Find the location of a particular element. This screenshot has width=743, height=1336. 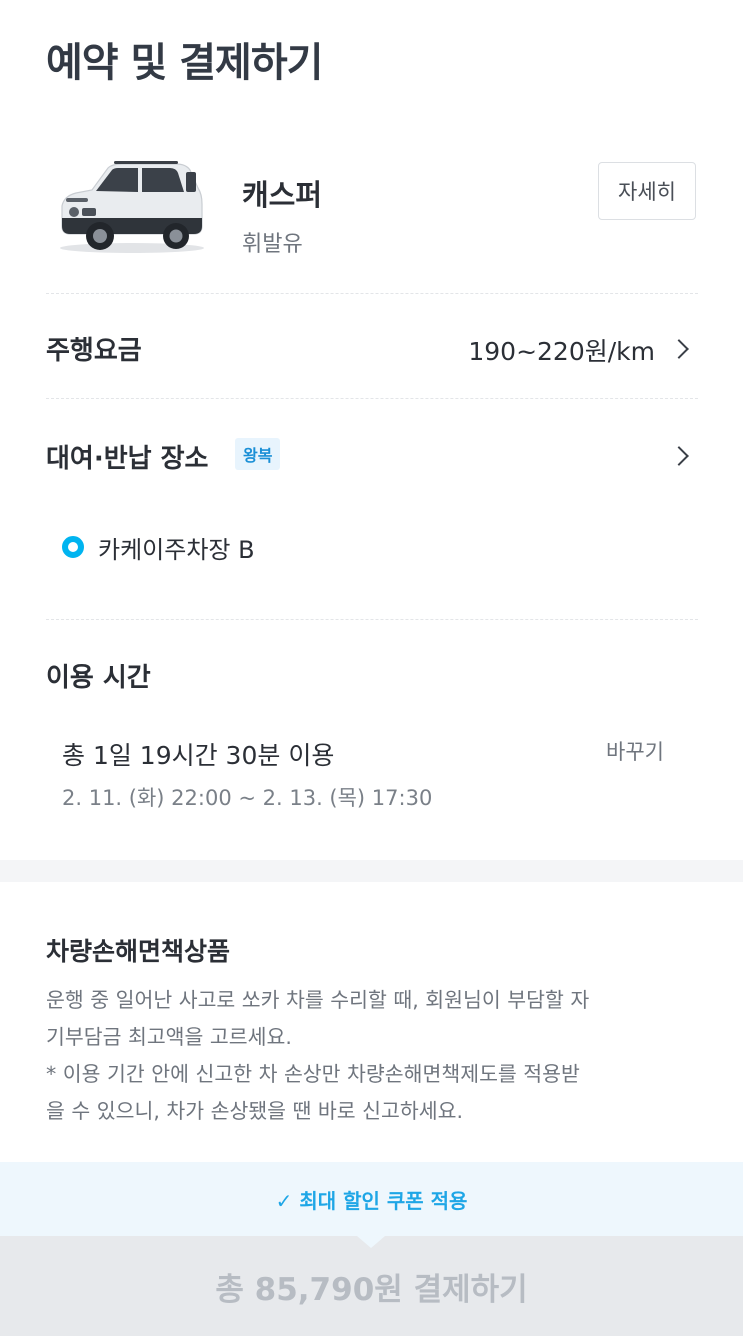

page-title: 예약 및 결제하기 is located at coordinates (184, 63).